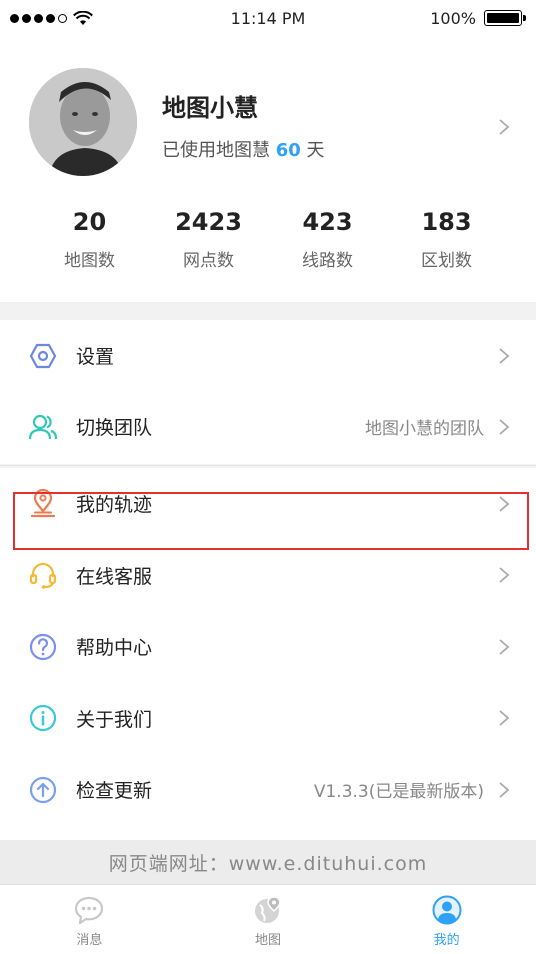 The height and width of the screenshot is (954, 536). I want to click on menu-item-check-update: 检查更新 V1.3.3(已是最新版本), so click(268, 790).